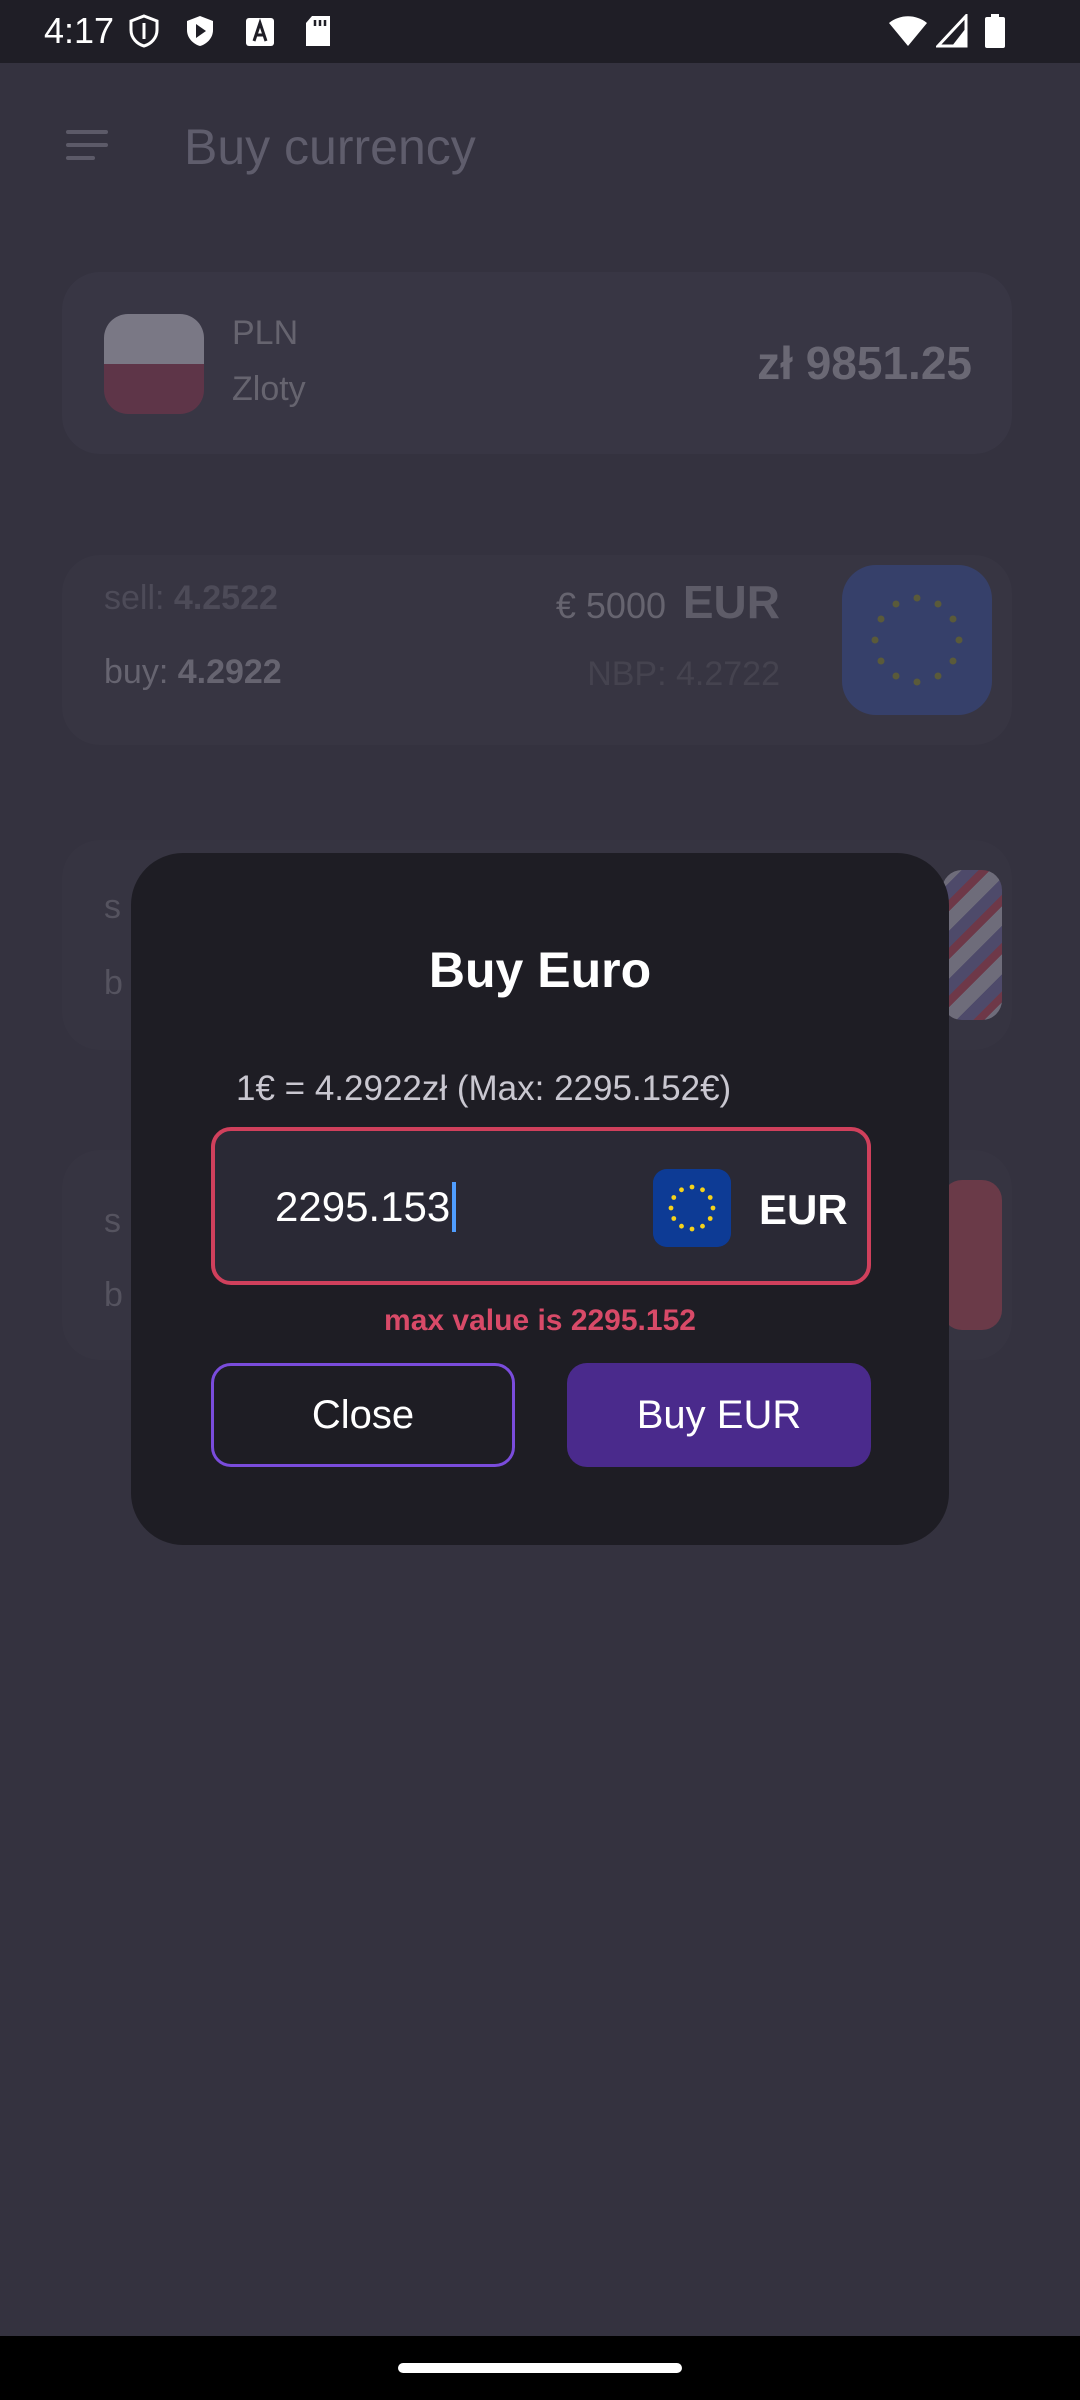 Image resolution: width=1080 pixels, height=2400 pixels. I want to click on status-time: 4:17, so click(79, 30).